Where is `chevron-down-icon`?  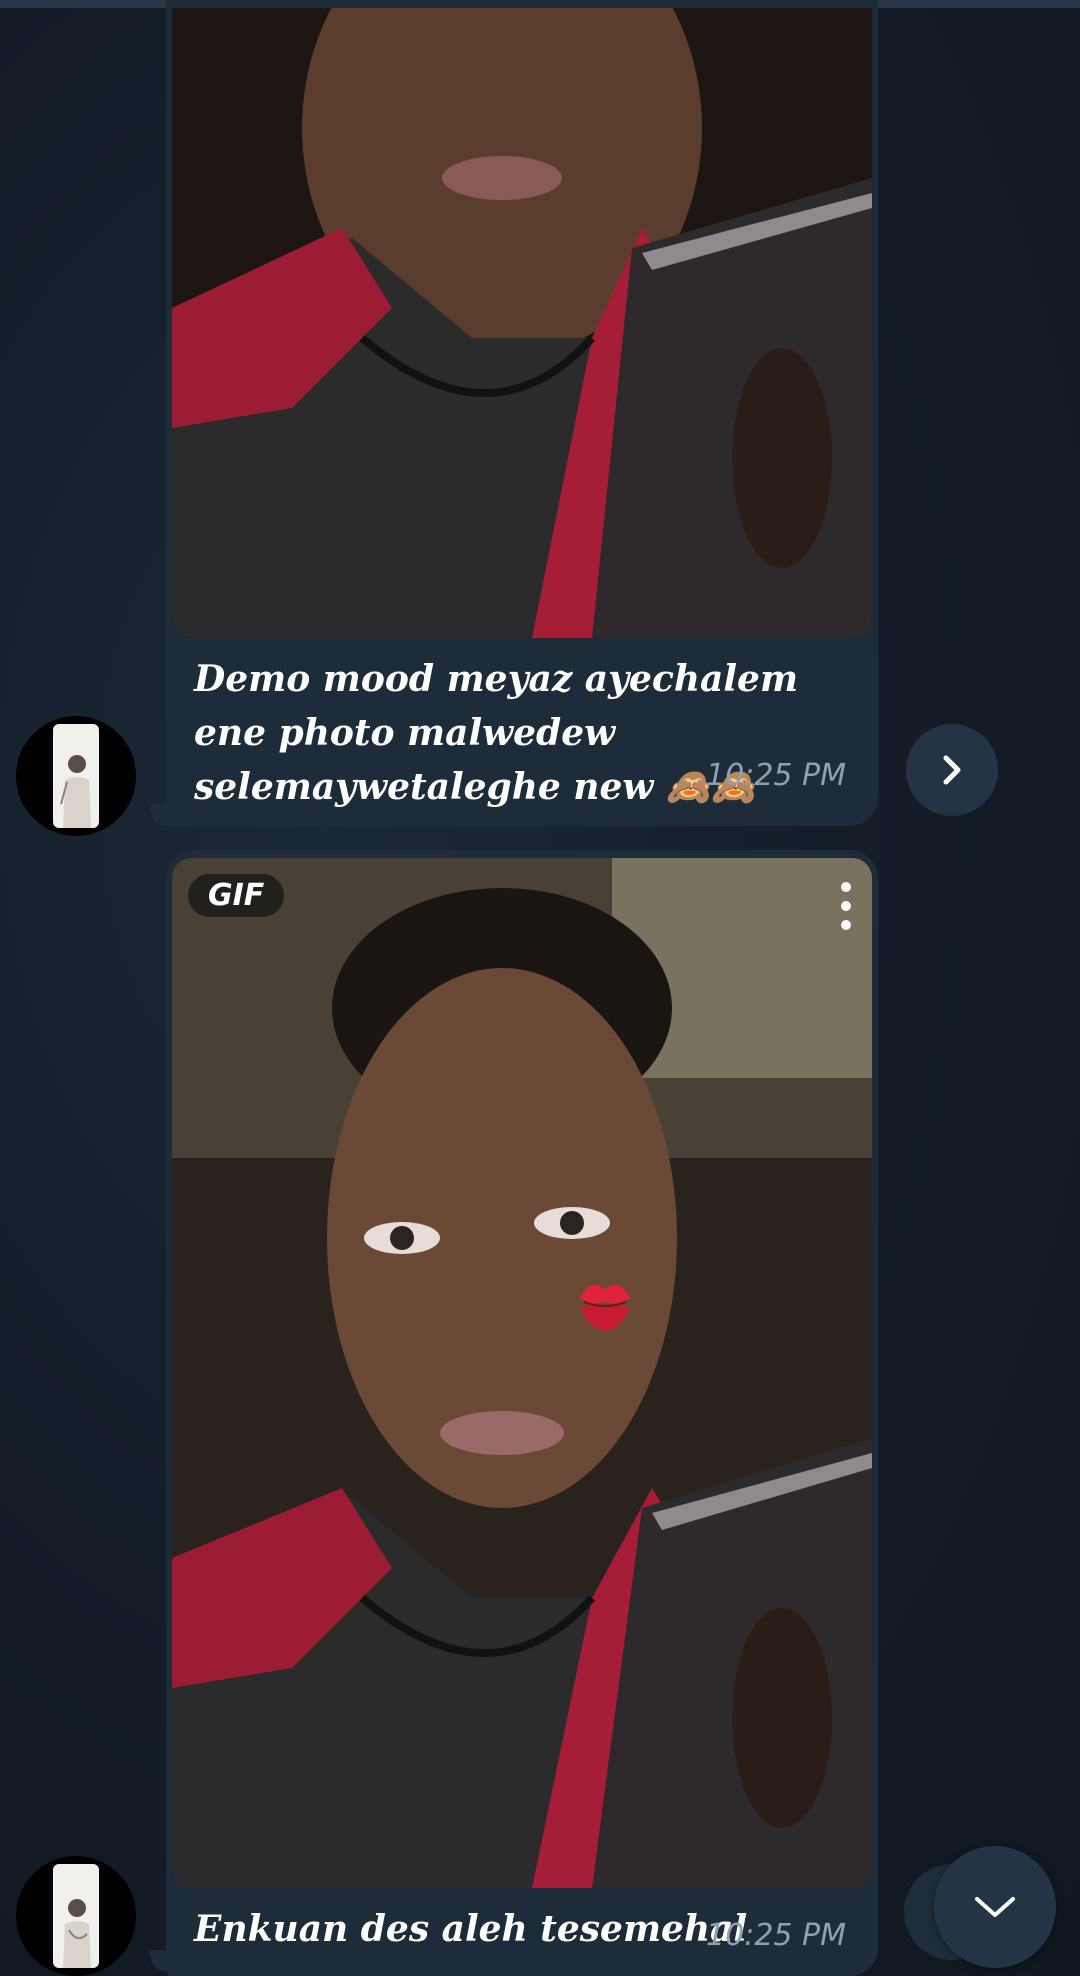 chevron-down-icon is located at coordinates (995, 1907).